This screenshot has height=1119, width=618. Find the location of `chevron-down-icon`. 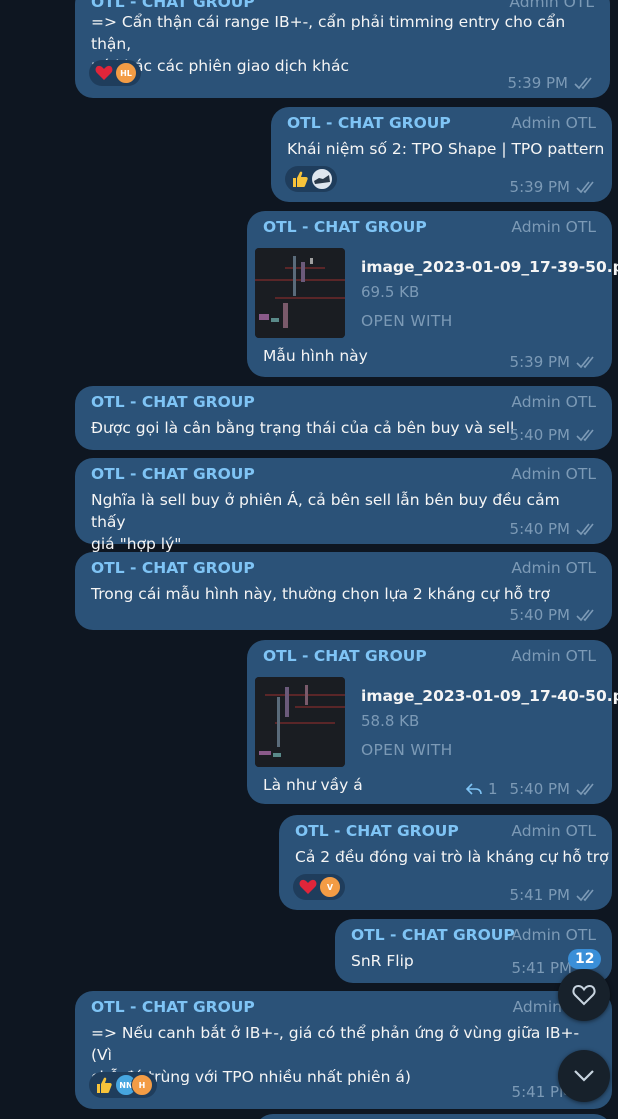

chevron-down-icon is located at coordinates (584, 1076).